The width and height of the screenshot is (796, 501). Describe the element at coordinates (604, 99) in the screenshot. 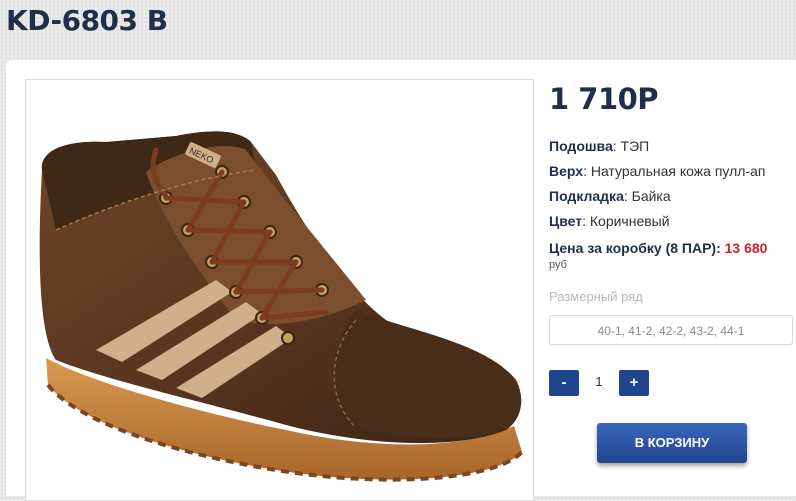

I see `product-price: 1 710Р` at that location.